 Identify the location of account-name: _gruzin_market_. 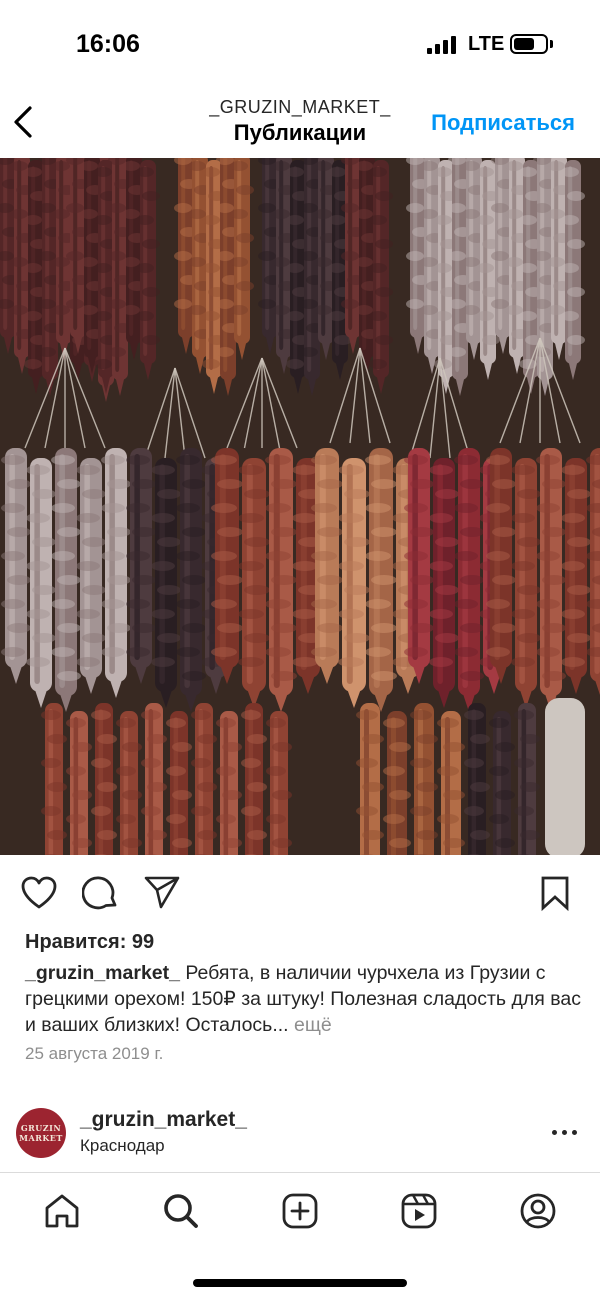
(163, 1120).